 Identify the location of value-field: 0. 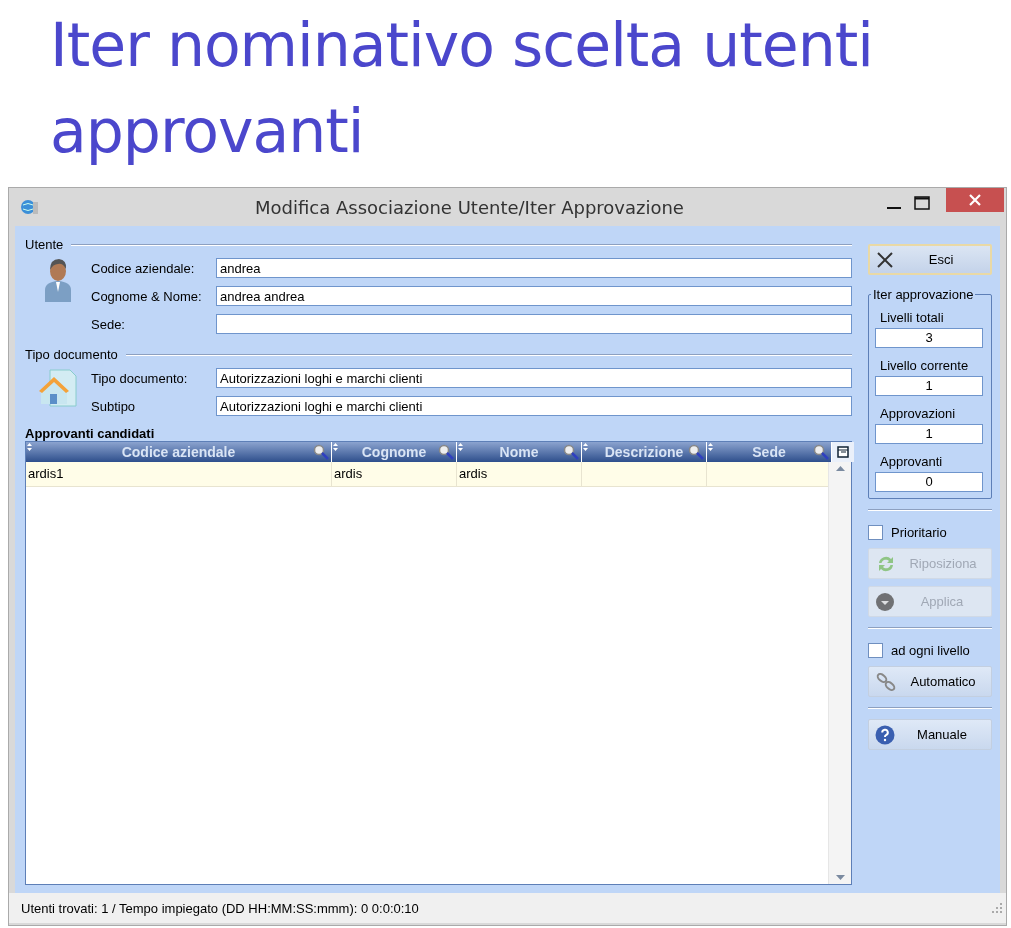
(929, 482).